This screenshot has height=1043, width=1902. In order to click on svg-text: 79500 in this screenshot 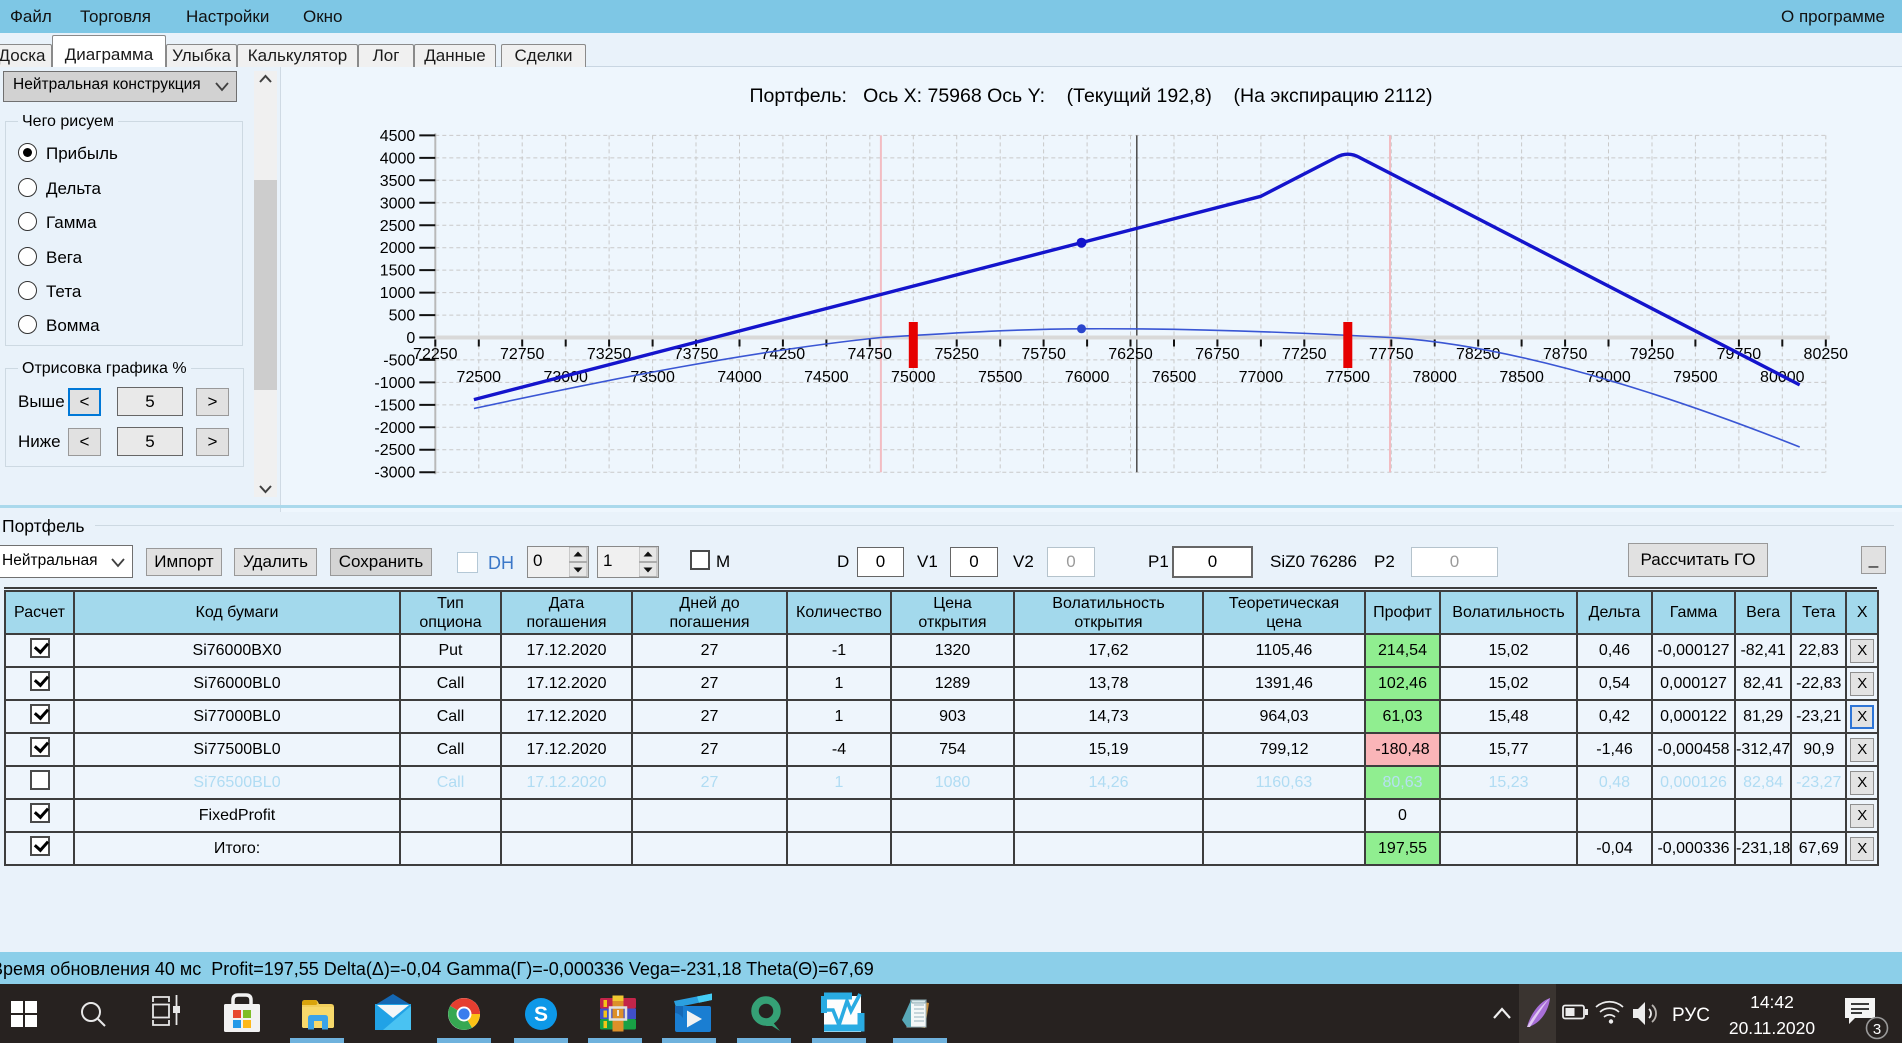, I will do `click(1695, 377)`.